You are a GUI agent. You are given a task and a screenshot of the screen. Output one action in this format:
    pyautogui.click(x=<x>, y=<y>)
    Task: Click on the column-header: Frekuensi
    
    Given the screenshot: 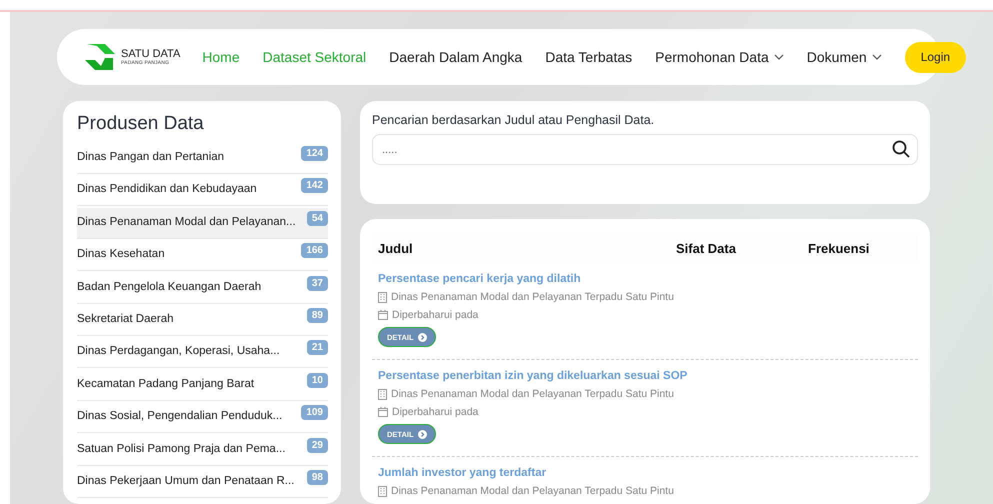 What is the action you would take?
    pyautogui.click(x=839, y=248)
    